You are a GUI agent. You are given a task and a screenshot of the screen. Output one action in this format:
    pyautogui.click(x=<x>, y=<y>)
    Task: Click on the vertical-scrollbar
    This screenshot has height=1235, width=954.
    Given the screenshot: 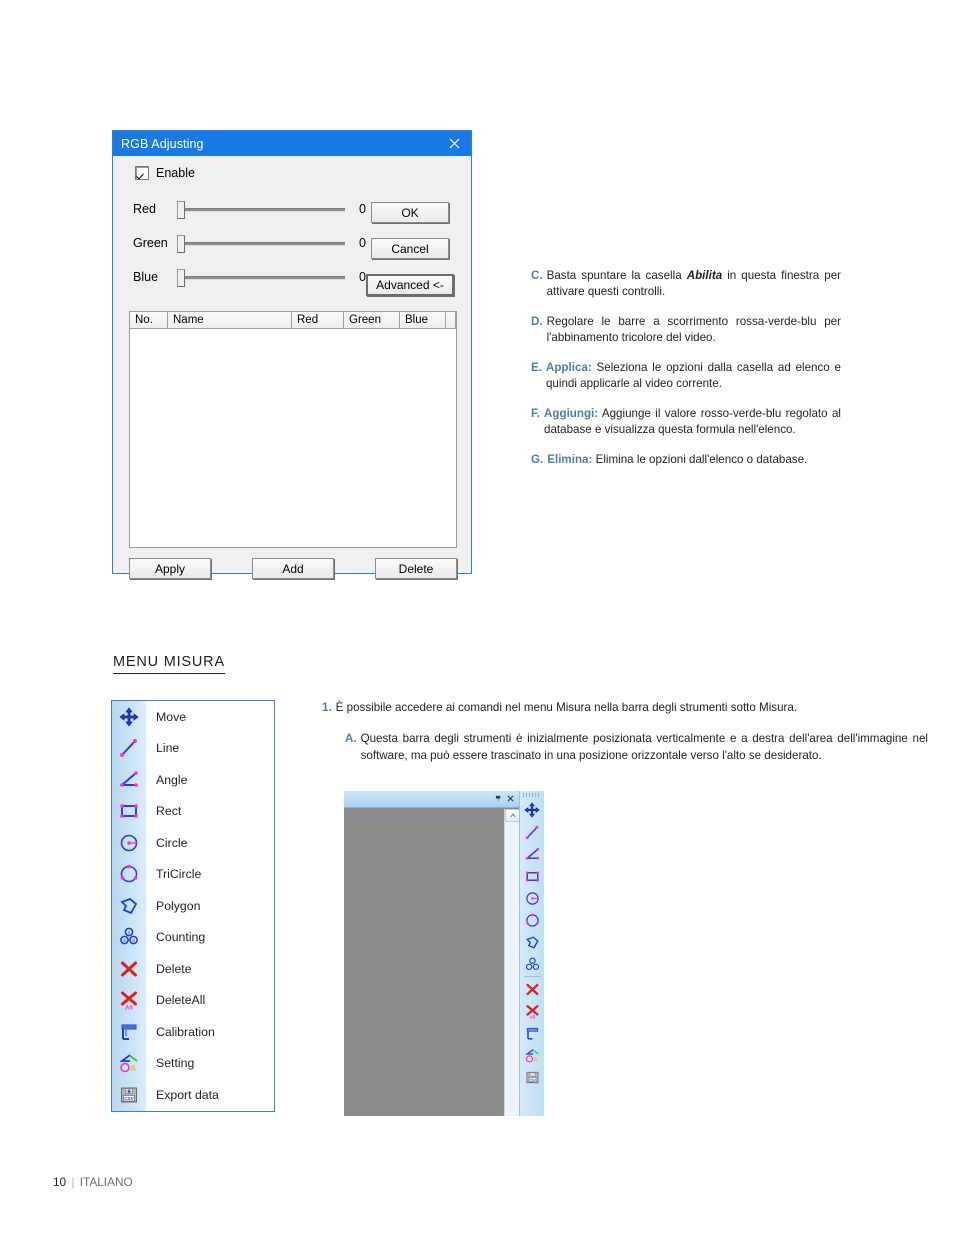 What is the action you would take?
    pyautogui.click(x=512, y=962)
    